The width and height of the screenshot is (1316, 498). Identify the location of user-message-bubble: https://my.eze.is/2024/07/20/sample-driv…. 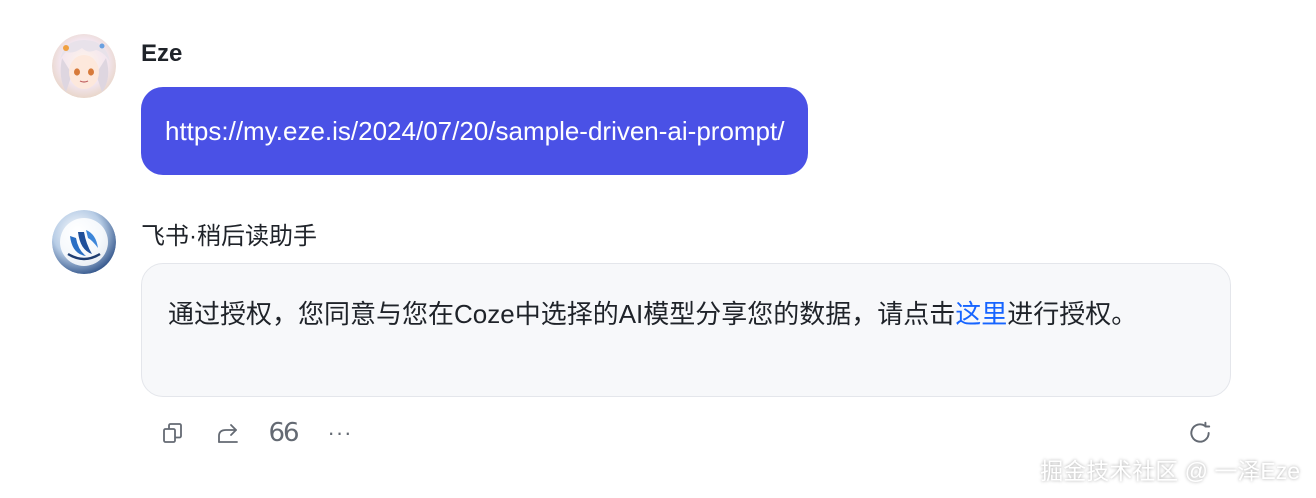
(475, 131).